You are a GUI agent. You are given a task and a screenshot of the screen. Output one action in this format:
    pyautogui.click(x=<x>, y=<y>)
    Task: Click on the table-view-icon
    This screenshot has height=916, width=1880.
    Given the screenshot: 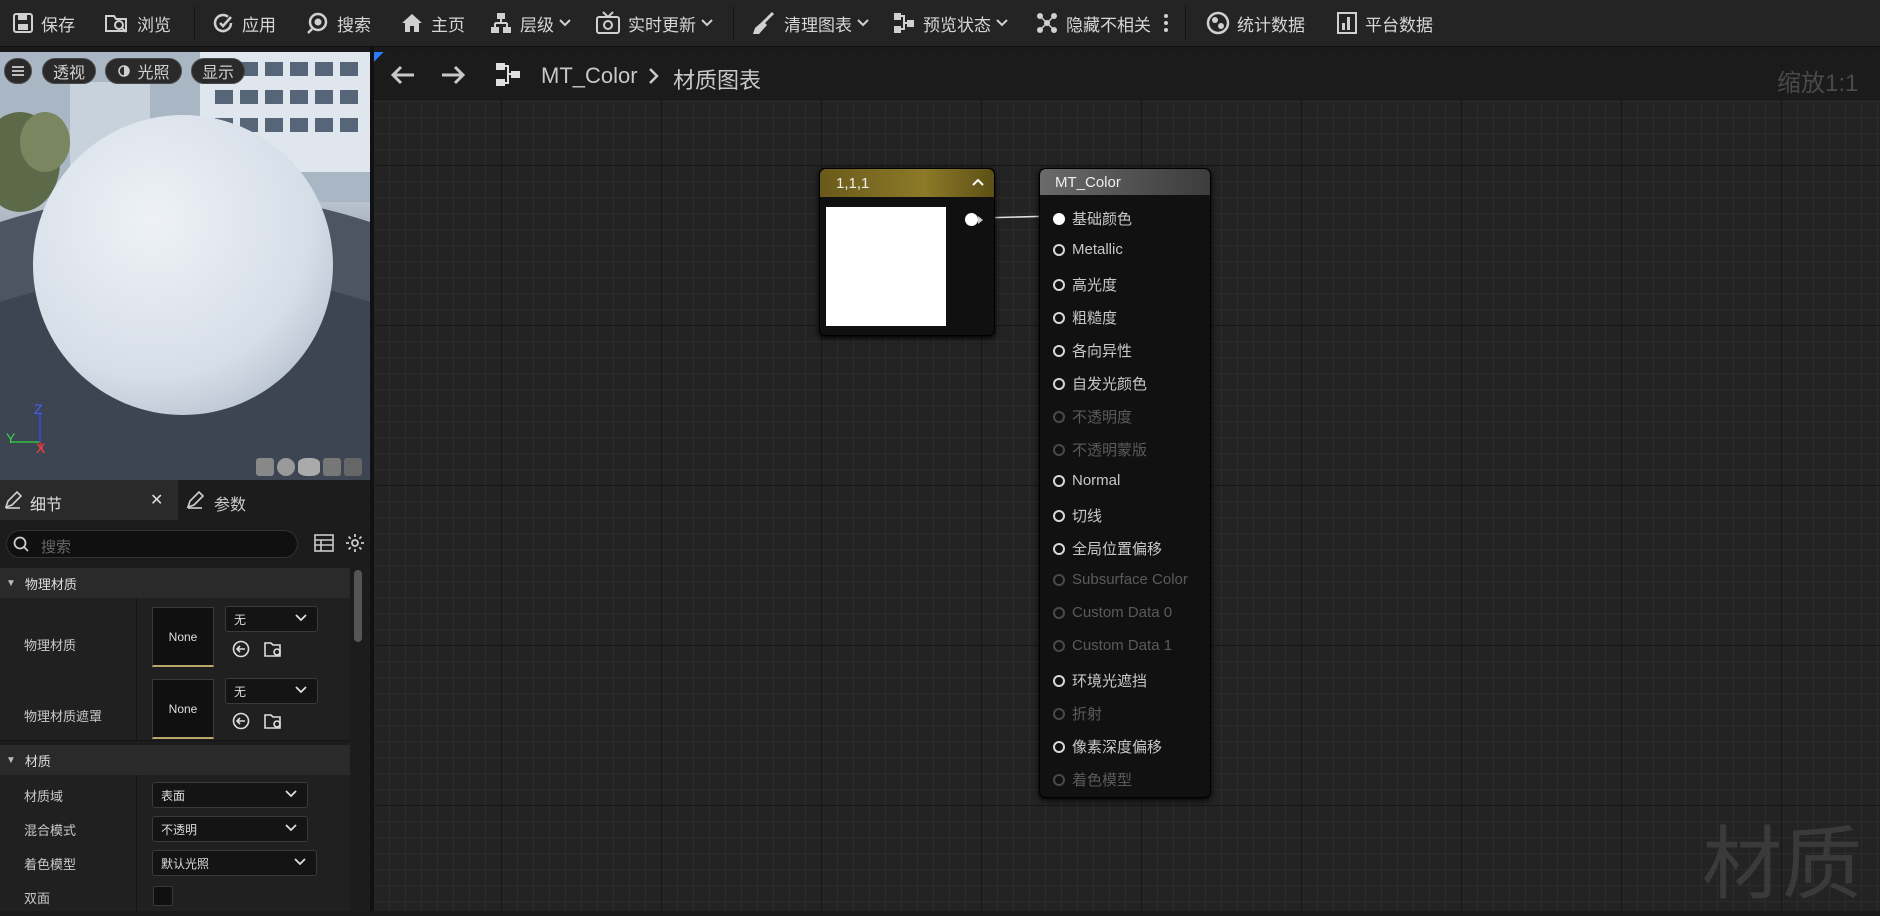 What is the action you would take?
    pyautogui.click(x=324, y=543)
    